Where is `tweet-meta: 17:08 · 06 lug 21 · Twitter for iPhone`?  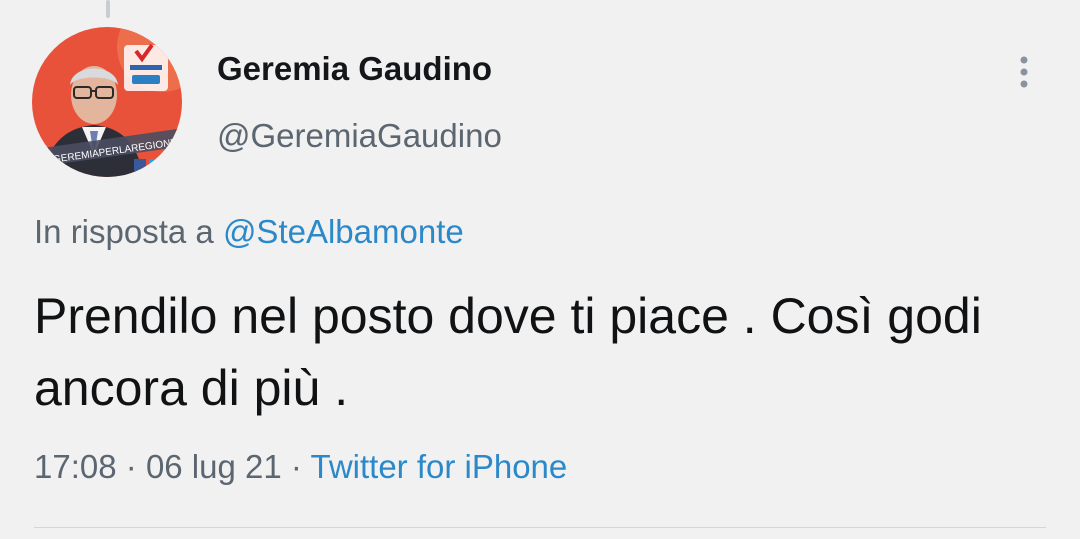 tweet-meta: 17:08 · 06 lug 21 · Twitter for iPhone is located at coordinates (300, 467).